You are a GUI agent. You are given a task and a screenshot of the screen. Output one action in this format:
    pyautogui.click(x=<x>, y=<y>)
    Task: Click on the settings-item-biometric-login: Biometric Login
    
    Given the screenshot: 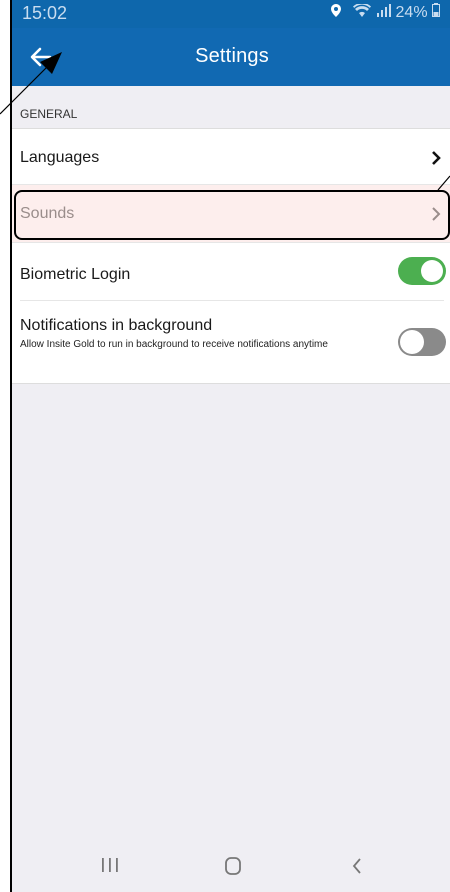 What is the action you would take?
    pyautogui.click(x=233, y=272)
    